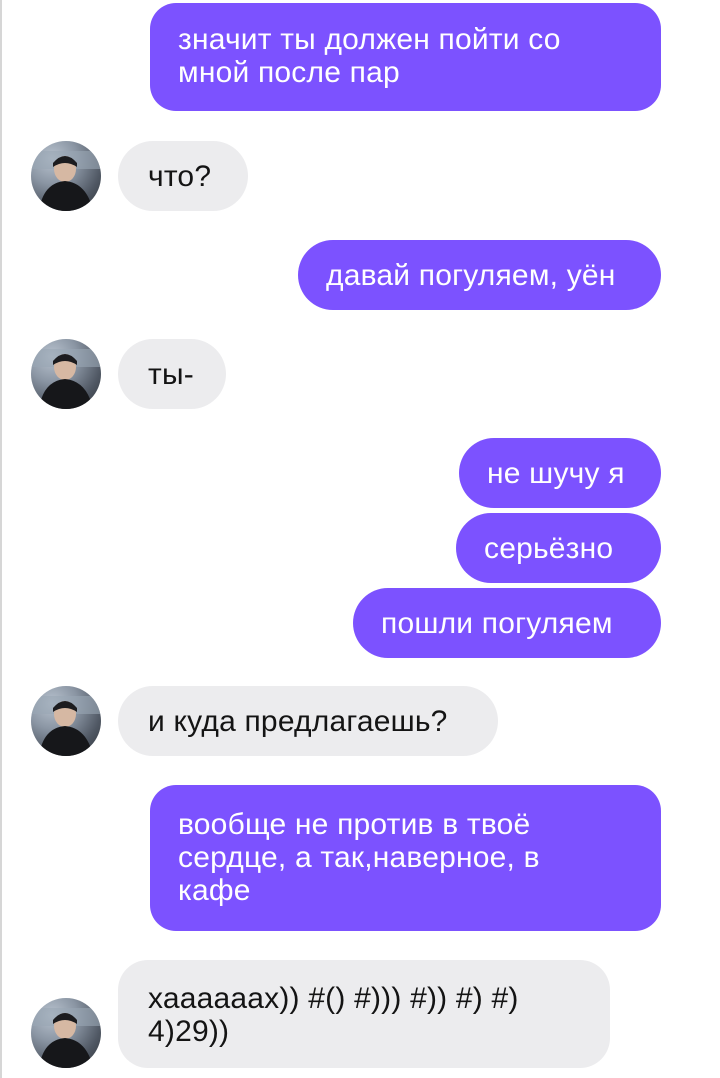 The height and width of the screenshot is (1078, 720). I want to click on message-bubble-incoming: и куда предлагаешь?, so click(308, 721).